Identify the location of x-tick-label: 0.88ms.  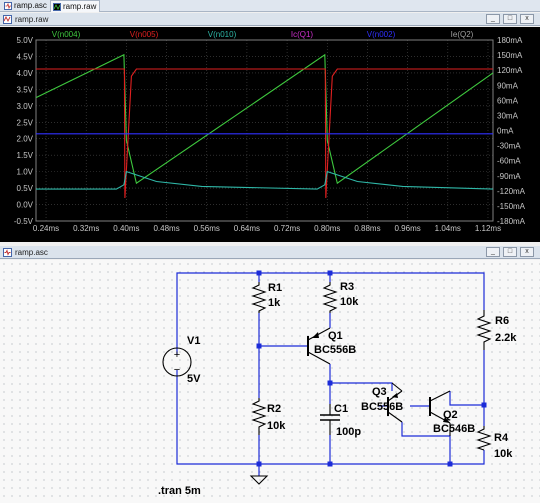
(367, 228).